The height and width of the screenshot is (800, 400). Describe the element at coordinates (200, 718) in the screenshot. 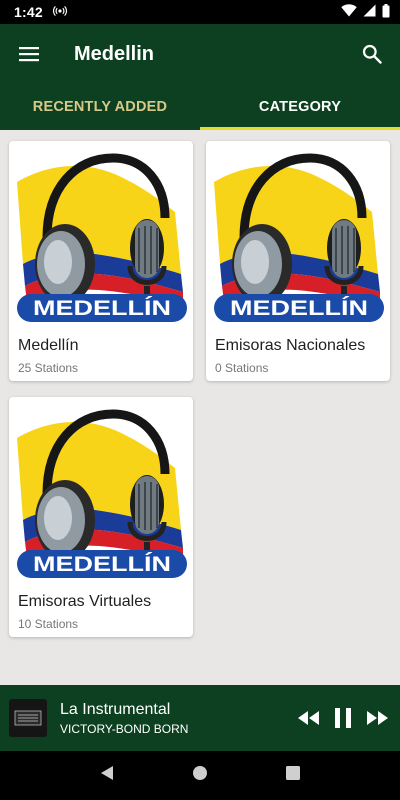

I see `mini-player: La Instrumental VICTORY-BOND BORN` at that location.